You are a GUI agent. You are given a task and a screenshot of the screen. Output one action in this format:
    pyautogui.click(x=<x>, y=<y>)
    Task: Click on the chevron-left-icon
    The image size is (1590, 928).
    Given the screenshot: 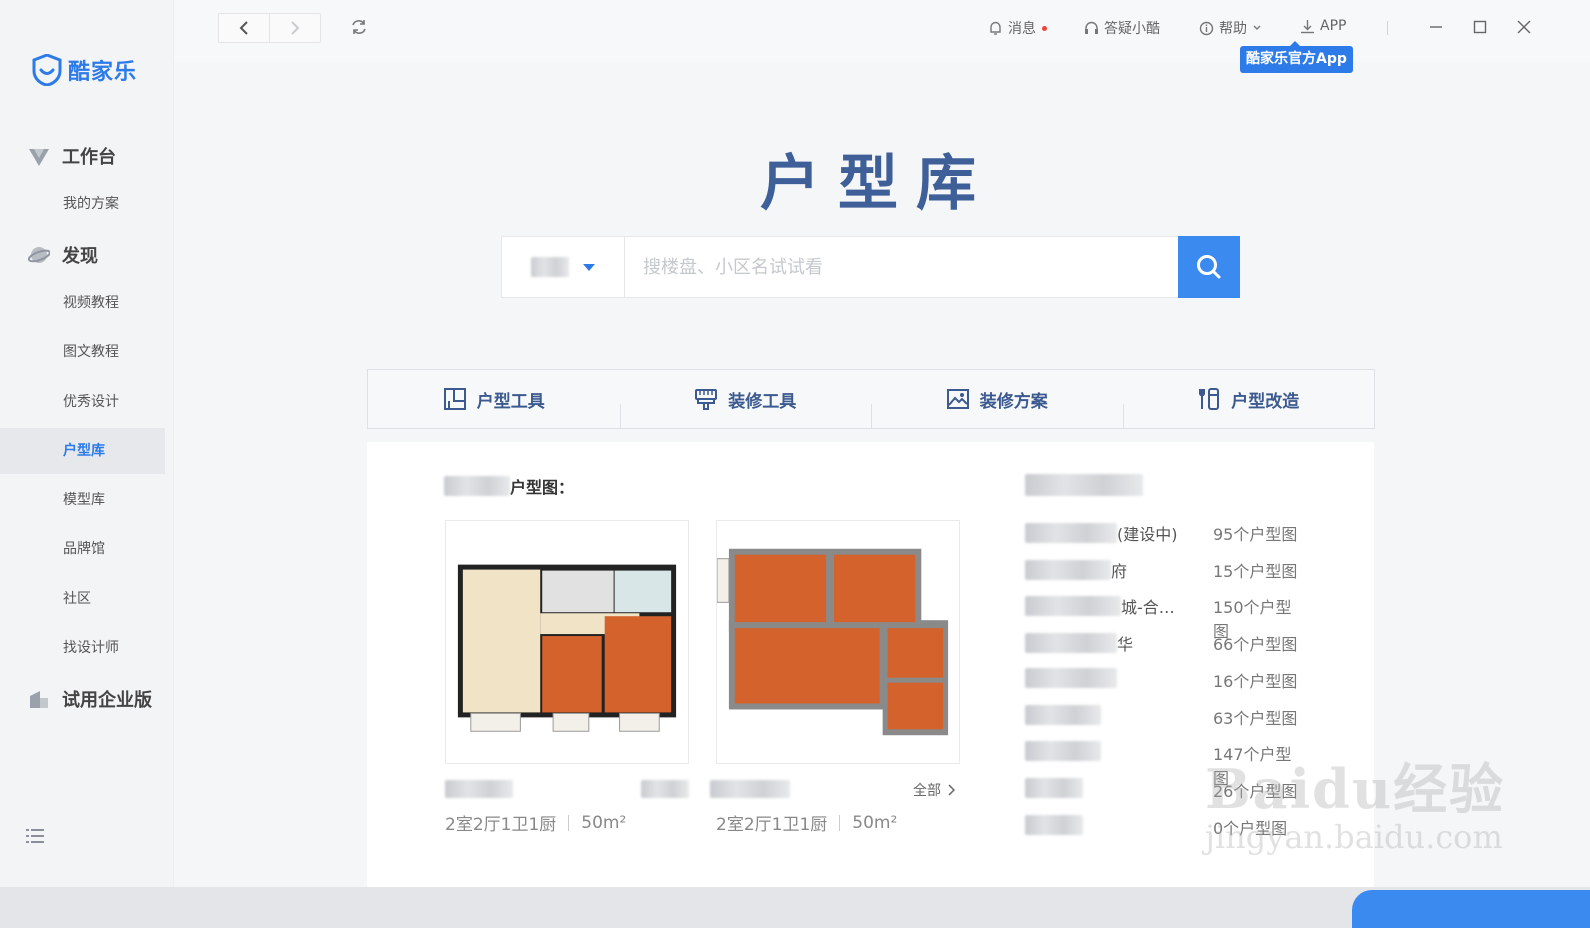 What is the action you would take?
    pyautogui.click(x=243, y=28)
    